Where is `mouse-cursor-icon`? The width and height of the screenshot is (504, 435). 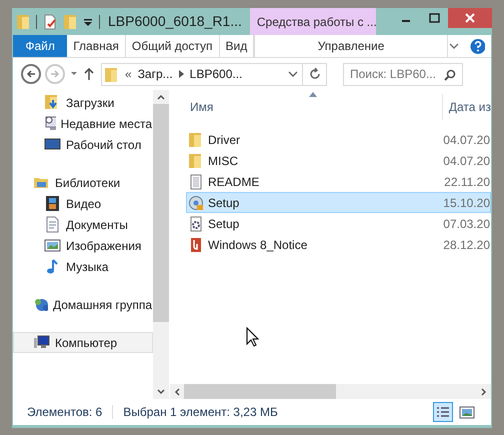
mouse-cursor-icon is located at coordinates (252, 337).